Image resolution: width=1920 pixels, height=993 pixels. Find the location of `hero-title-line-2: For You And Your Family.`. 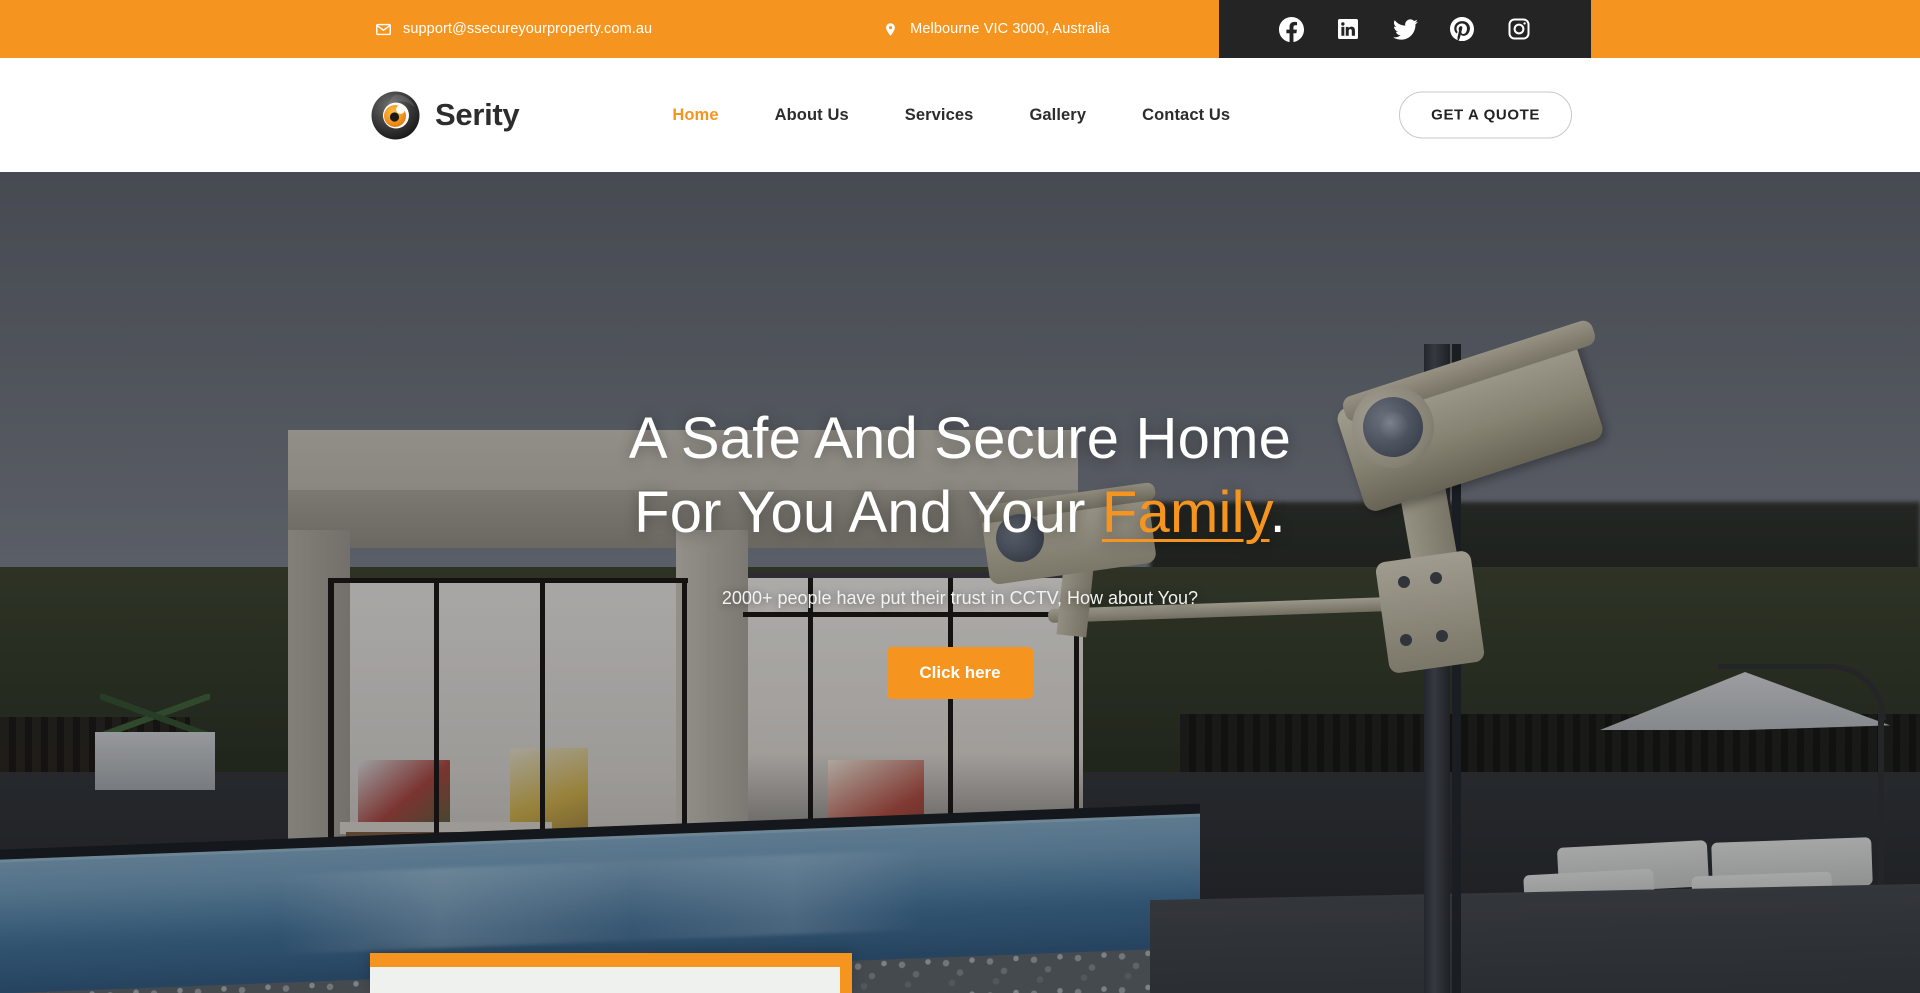

hero-title-line-2: For You And Your Family. is located at coordinates (960, 513).